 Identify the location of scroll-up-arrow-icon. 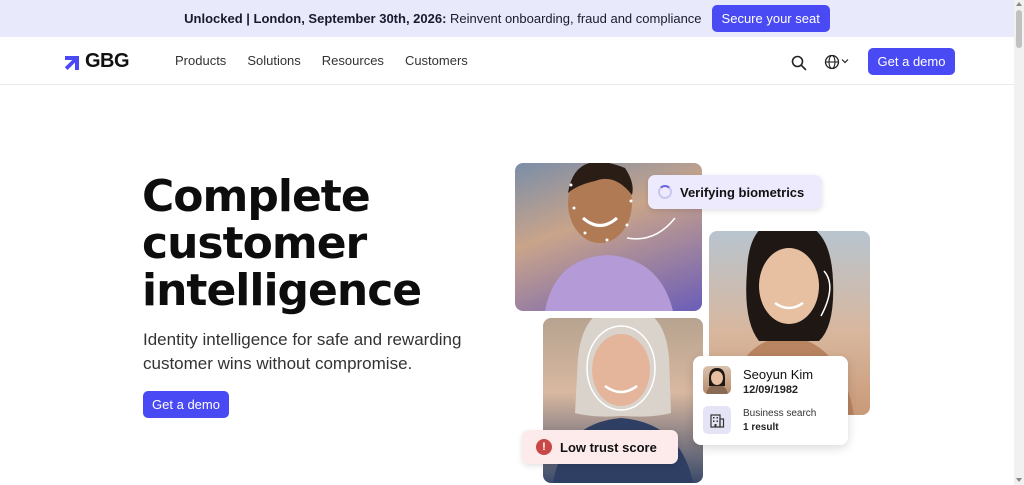
(1019, 4).